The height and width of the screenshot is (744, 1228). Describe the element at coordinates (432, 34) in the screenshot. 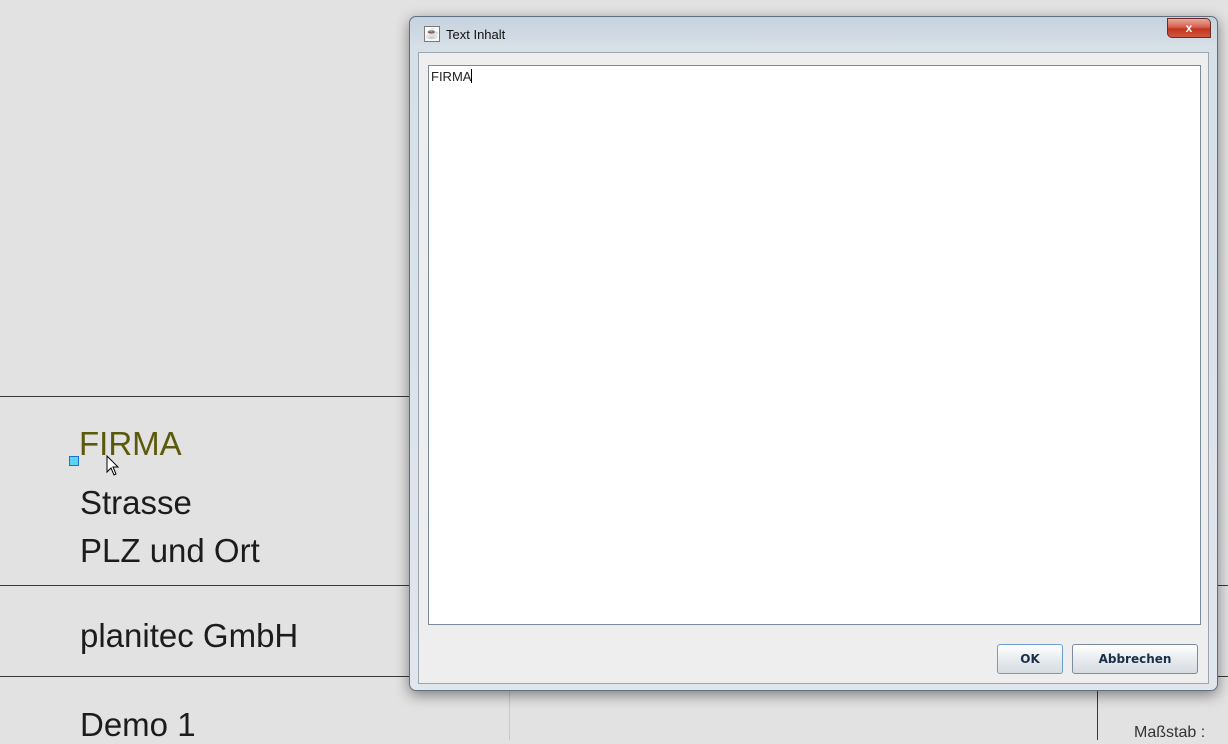

I see `java-icon: ☕` at that location.